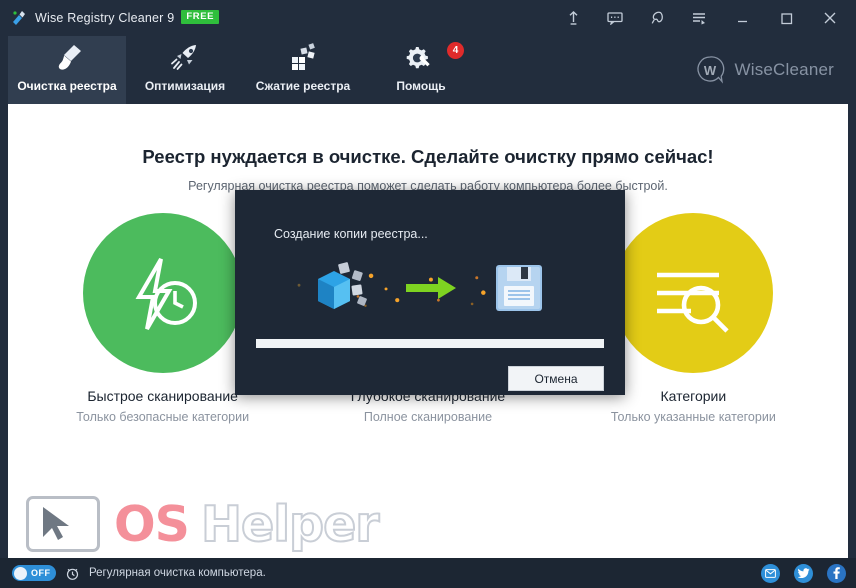 The height and width of the screenshot is (588, 856). I want to click on close-icon, so click(830, 18).